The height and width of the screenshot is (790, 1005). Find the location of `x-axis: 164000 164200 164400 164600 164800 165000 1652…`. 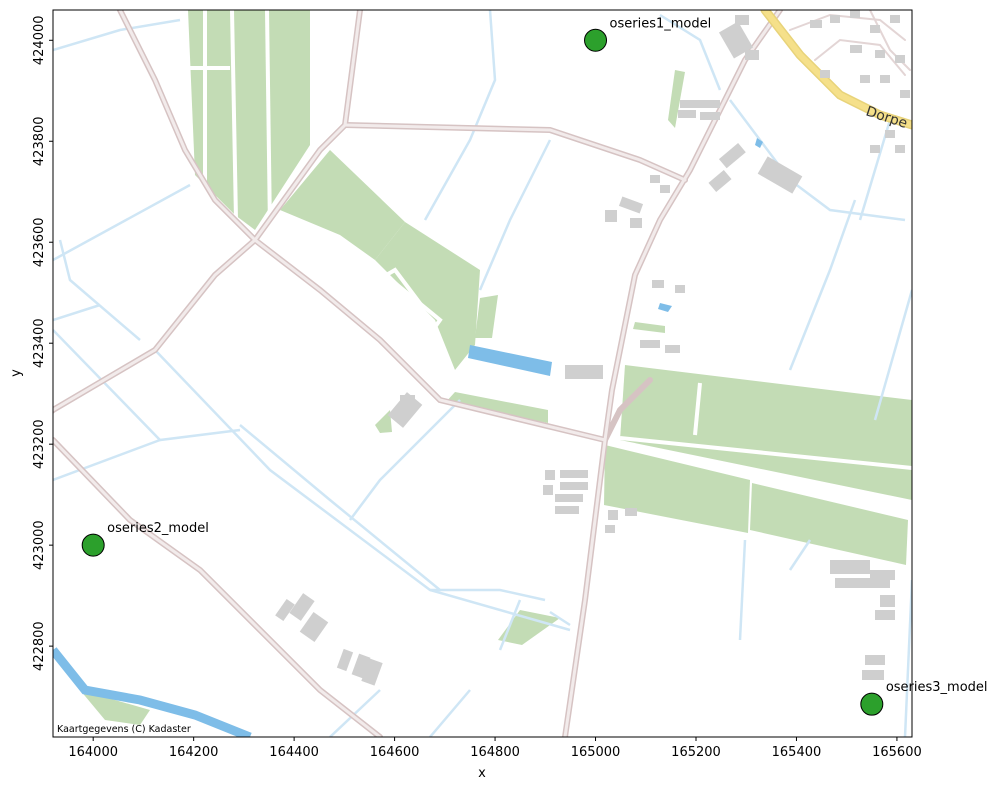

x-axis: 164000 164200 164400 164600 164800 165000 1652… is located at coordinates (495, 748).